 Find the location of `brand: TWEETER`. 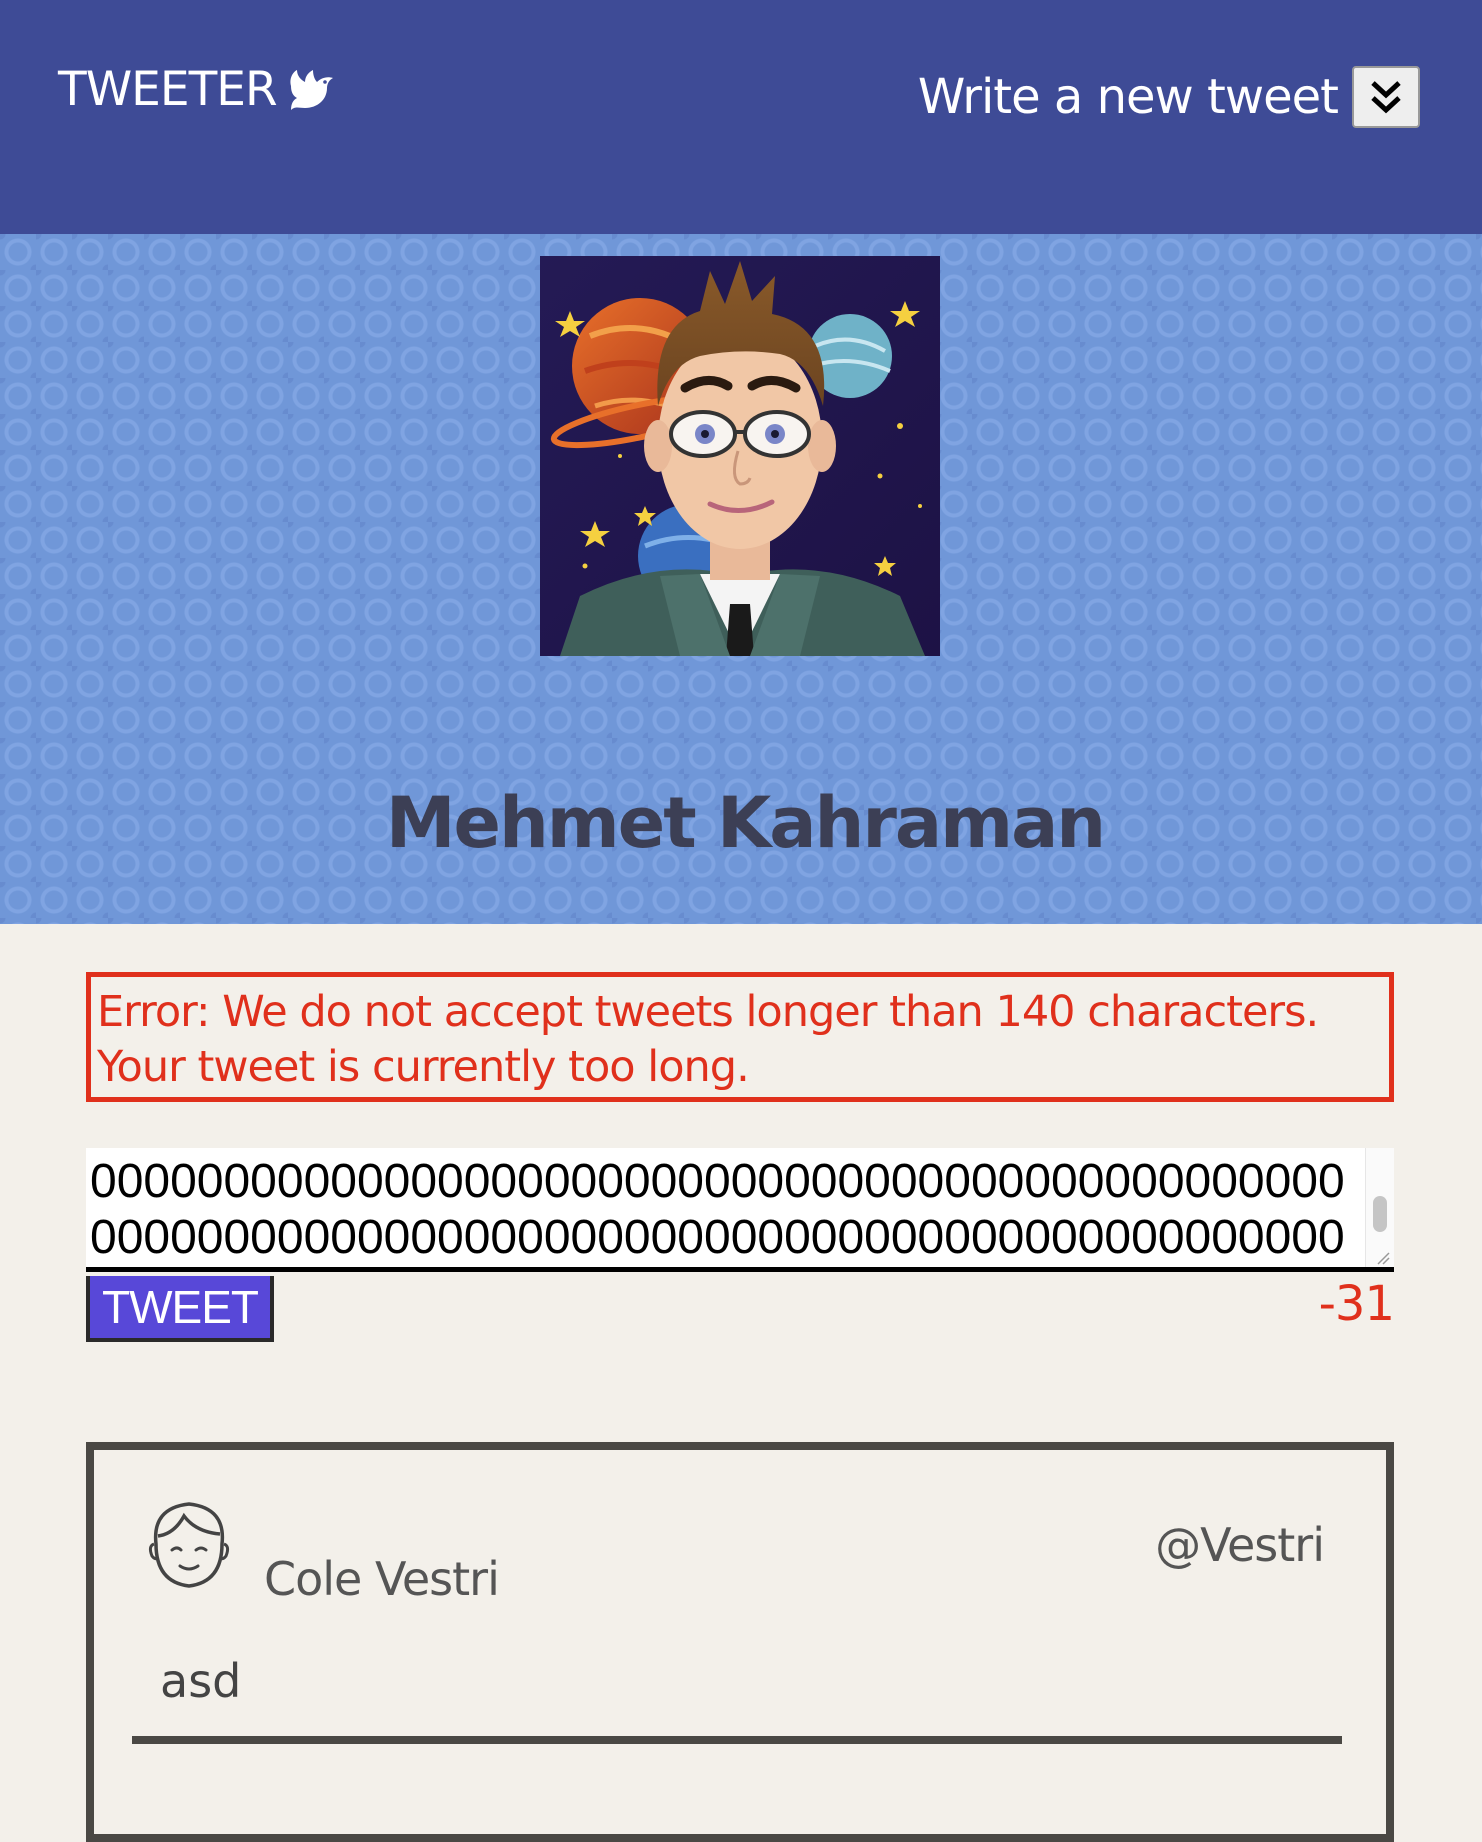

brand: TWEETER is located at coordinates (197, 89).